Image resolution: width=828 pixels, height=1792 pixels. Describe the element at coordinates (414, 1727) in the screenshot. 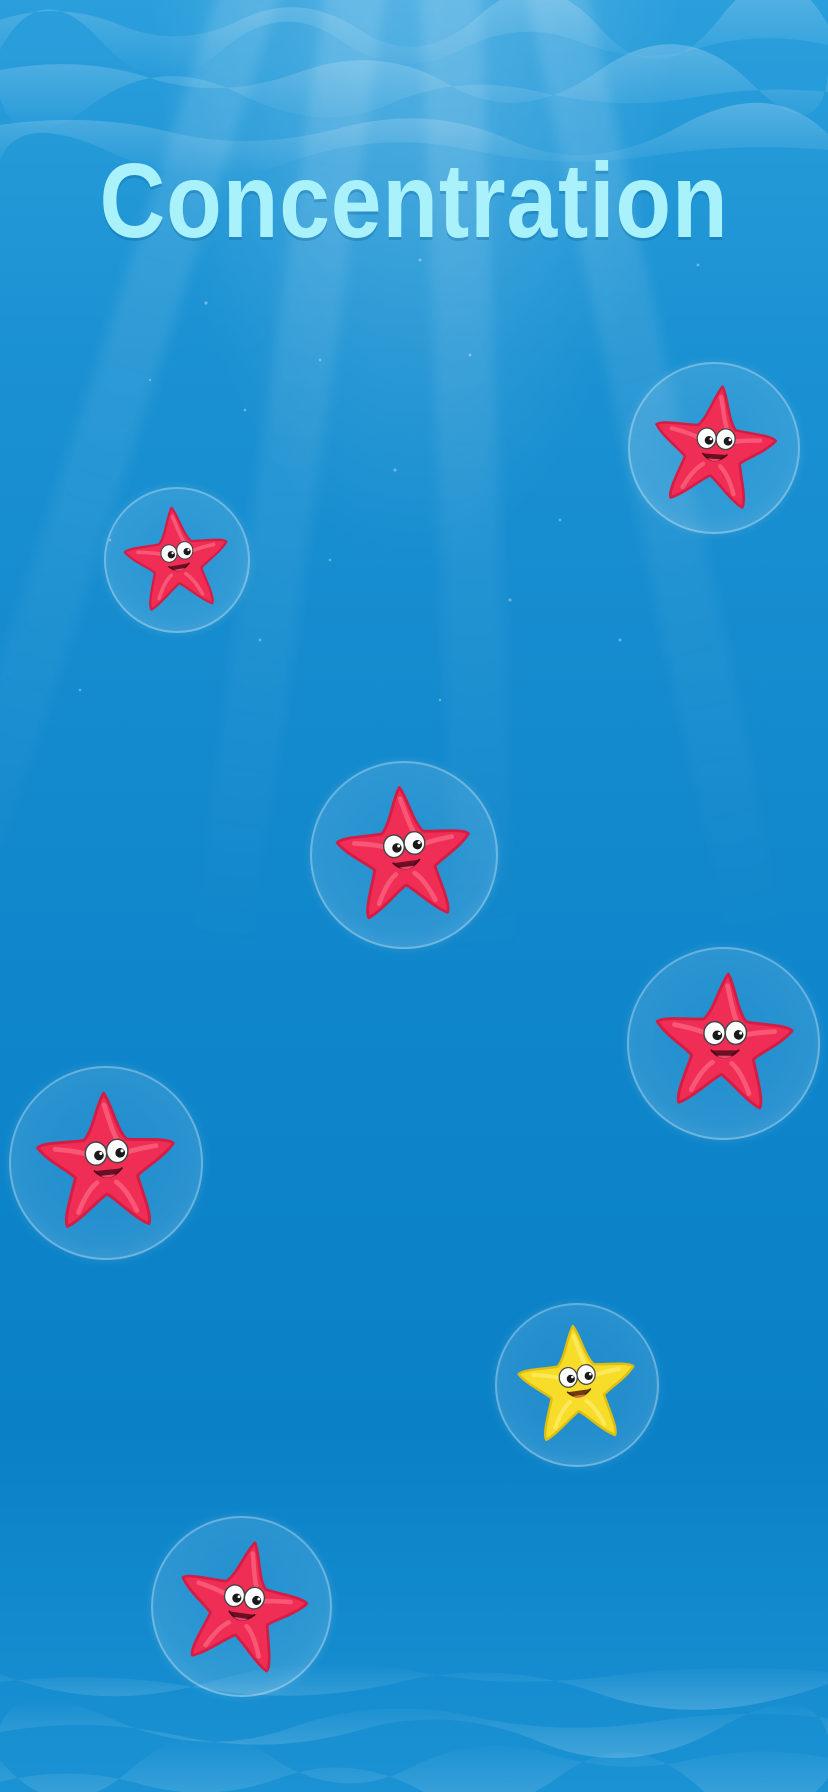

I see `seafloor-caustics` at that location.